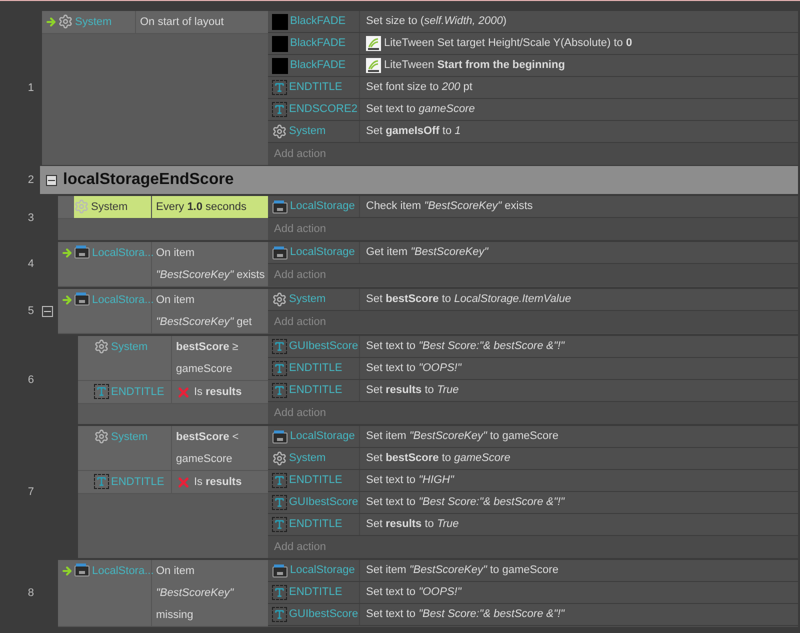  What do you see at coordinates (373, 43) in the screenshot?
I see `tween-icon` at bounding box center [373, 43].